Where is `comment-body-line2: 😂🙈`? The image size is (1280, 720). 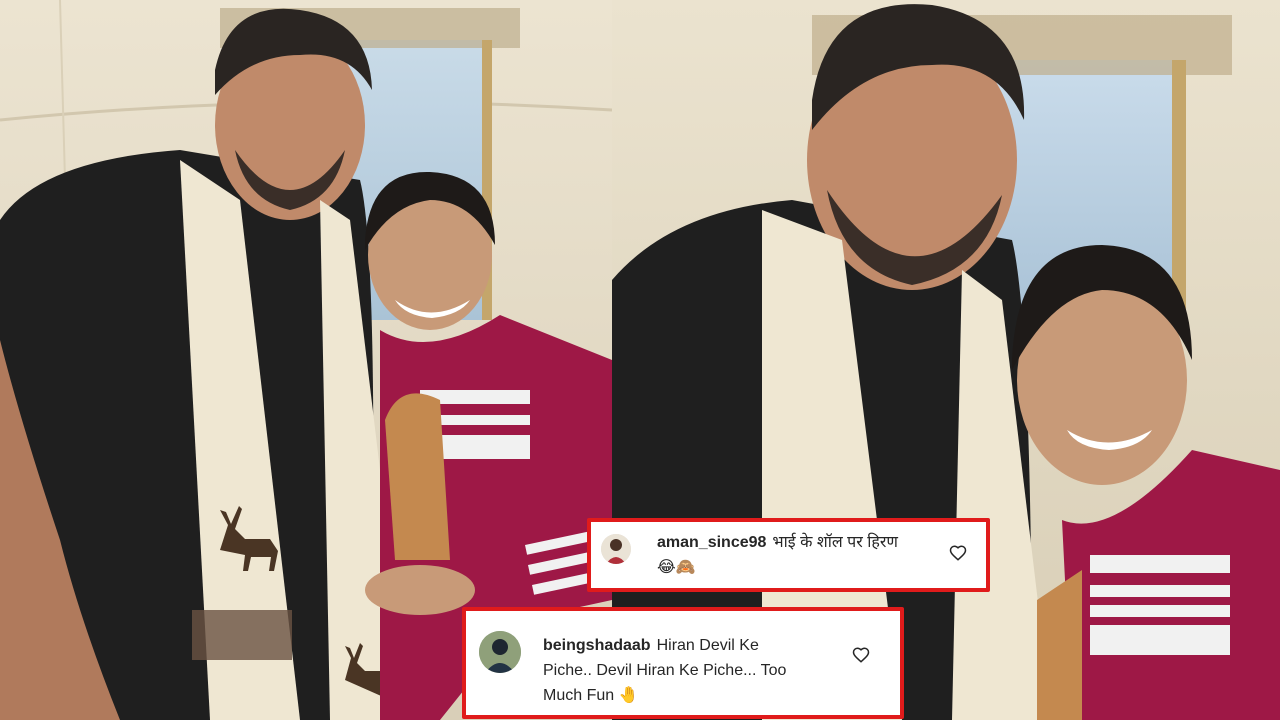
comment-body-line2: 😂🙈 is located at coordinates (676, 567).